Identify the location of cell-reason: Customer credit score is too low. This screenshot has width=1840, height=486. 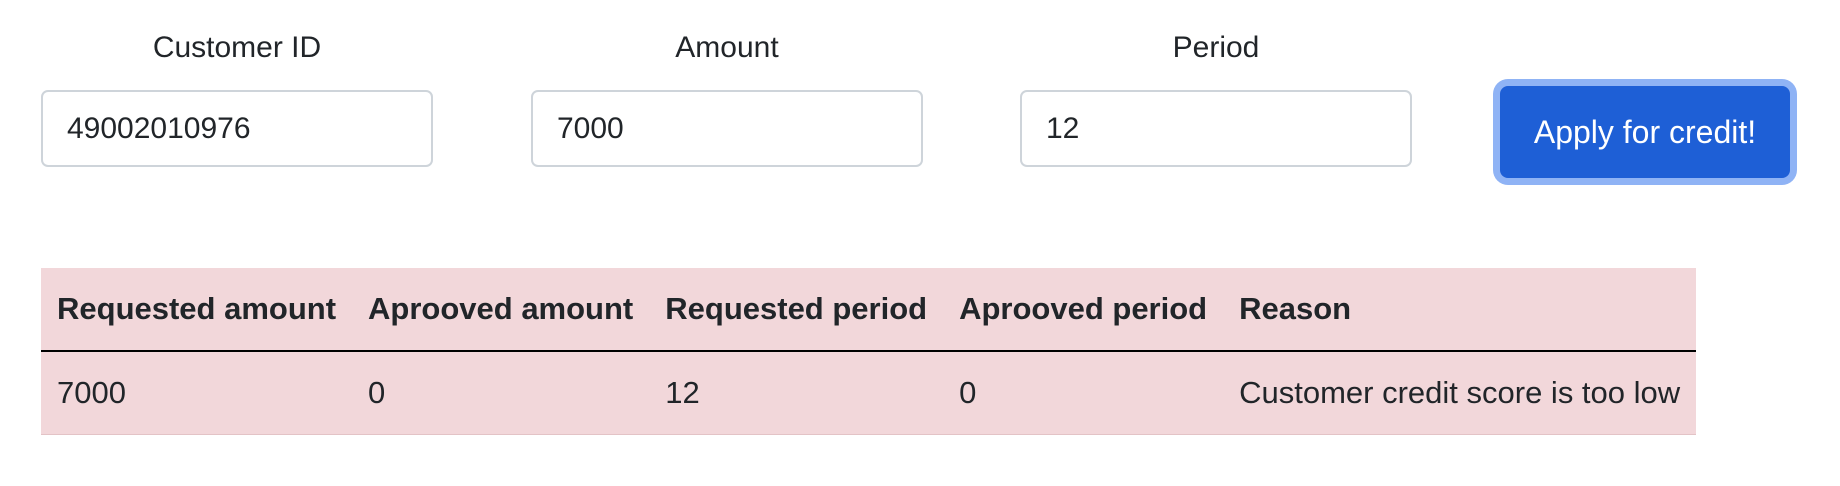
(1460, 393).